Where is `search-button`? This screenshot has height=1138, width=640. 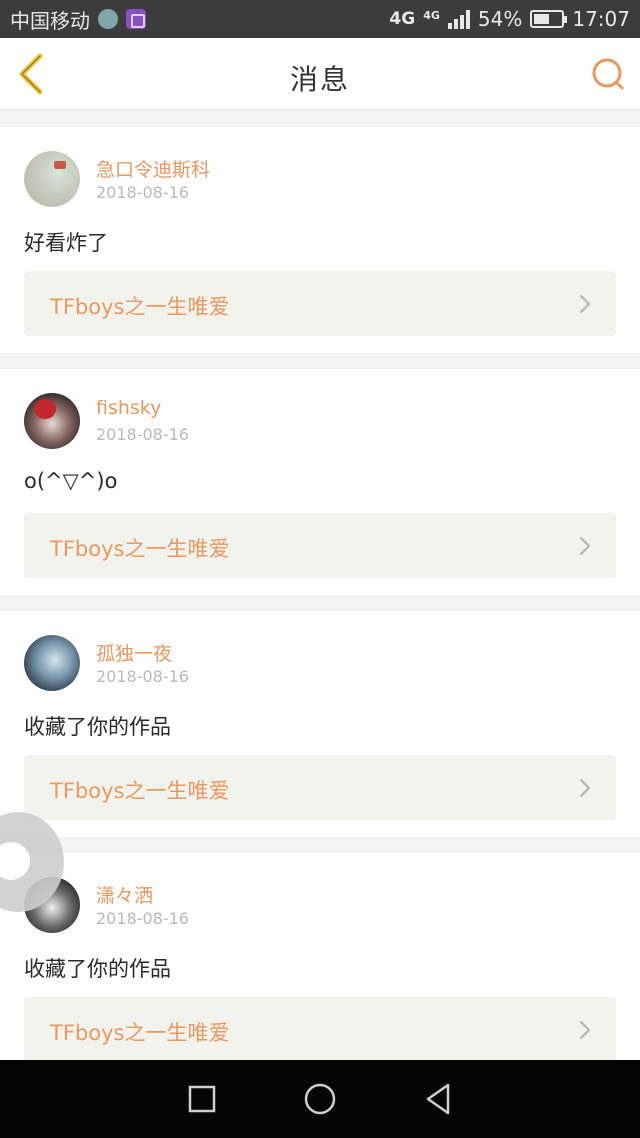
search-button is located at coordinates (608, 74).